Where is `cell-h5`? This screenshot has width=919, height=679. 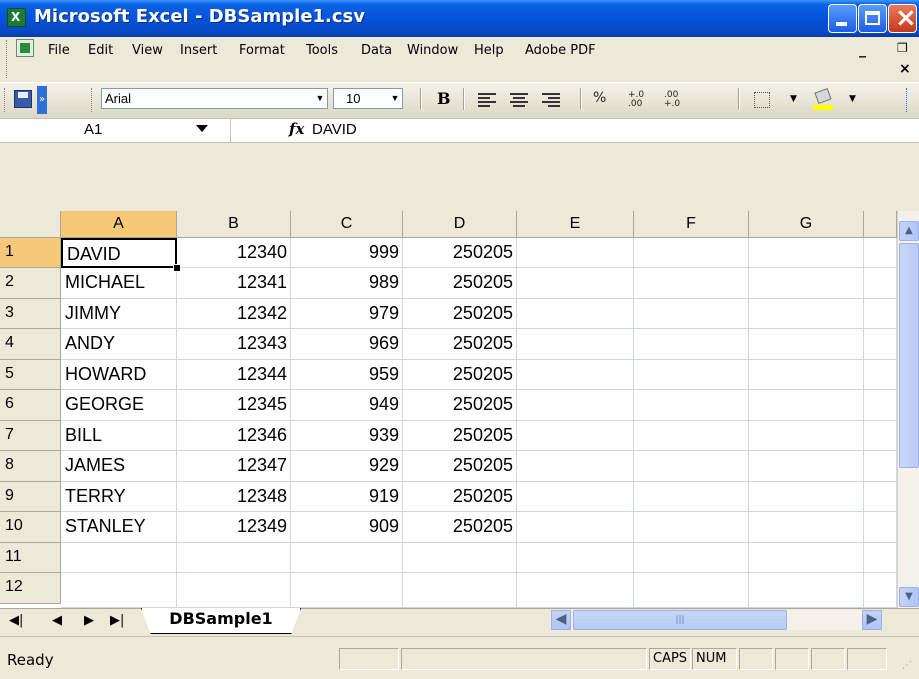 cell-h5 is located at coordinates (880, 375).